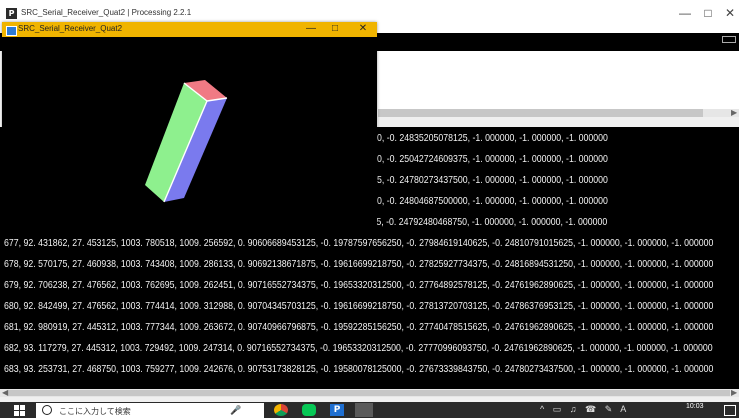 The height and width of the screenshot is (418, 739). What do you see at coordinates (11, 13) in the screenshot?
I see `processing-app-icon: P` at bounding box center [11, 13].